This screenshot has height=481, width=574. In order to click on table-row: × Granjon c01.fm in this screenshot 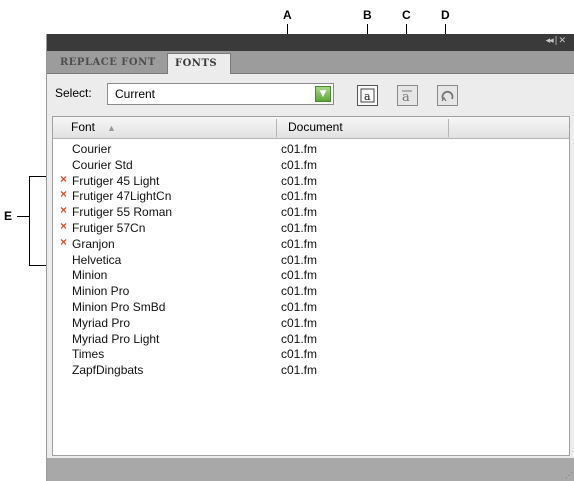, I will do `click(311, 243)`.